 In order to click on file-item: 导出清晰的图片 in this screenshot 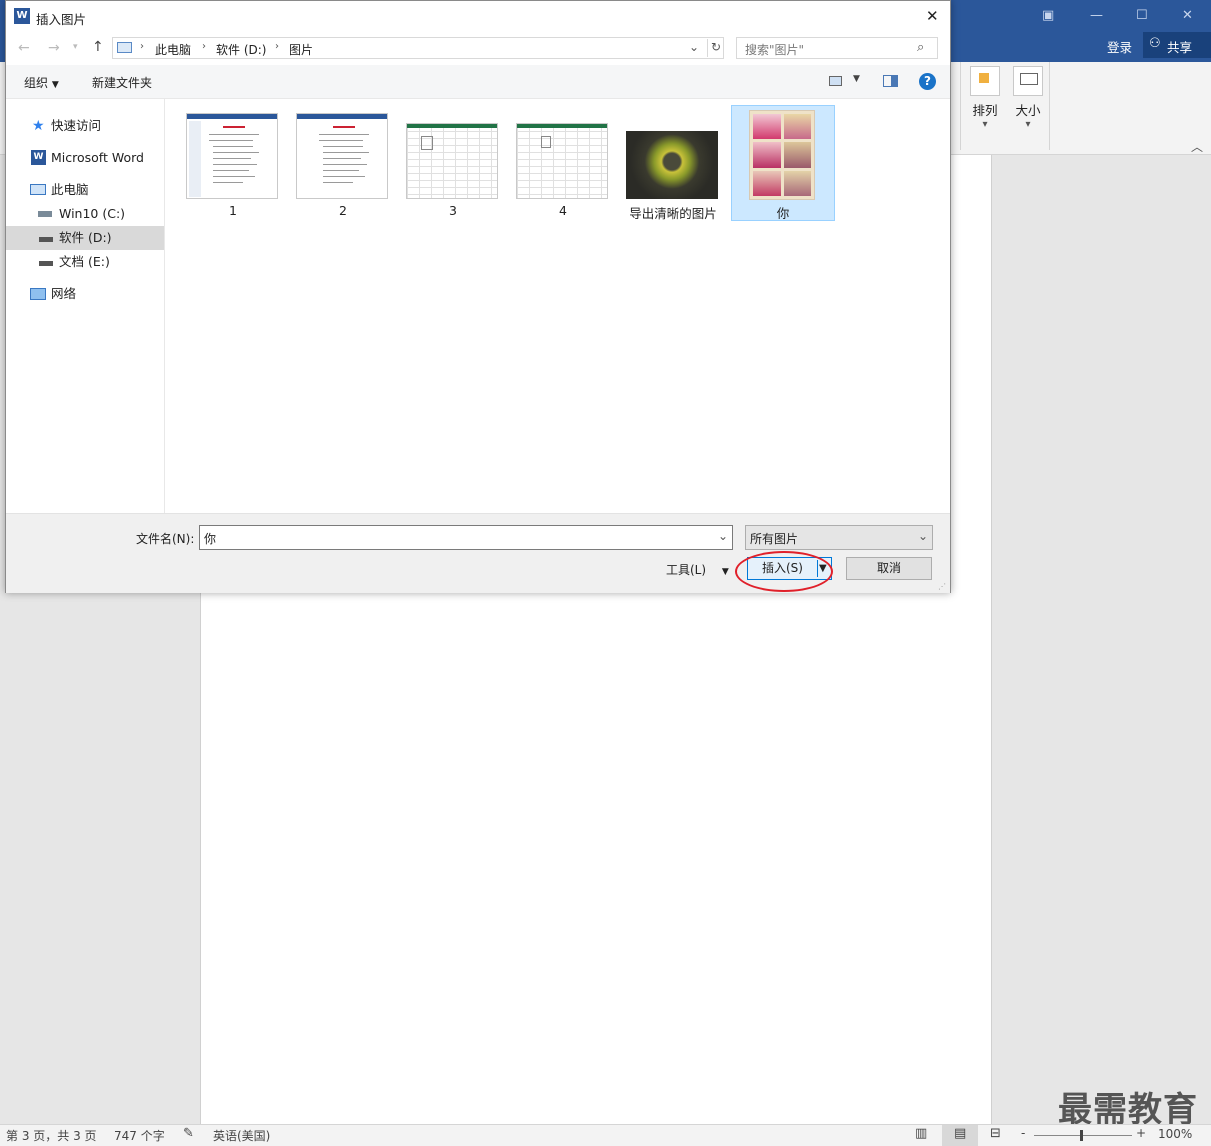, I will do `click(673, 163)`.